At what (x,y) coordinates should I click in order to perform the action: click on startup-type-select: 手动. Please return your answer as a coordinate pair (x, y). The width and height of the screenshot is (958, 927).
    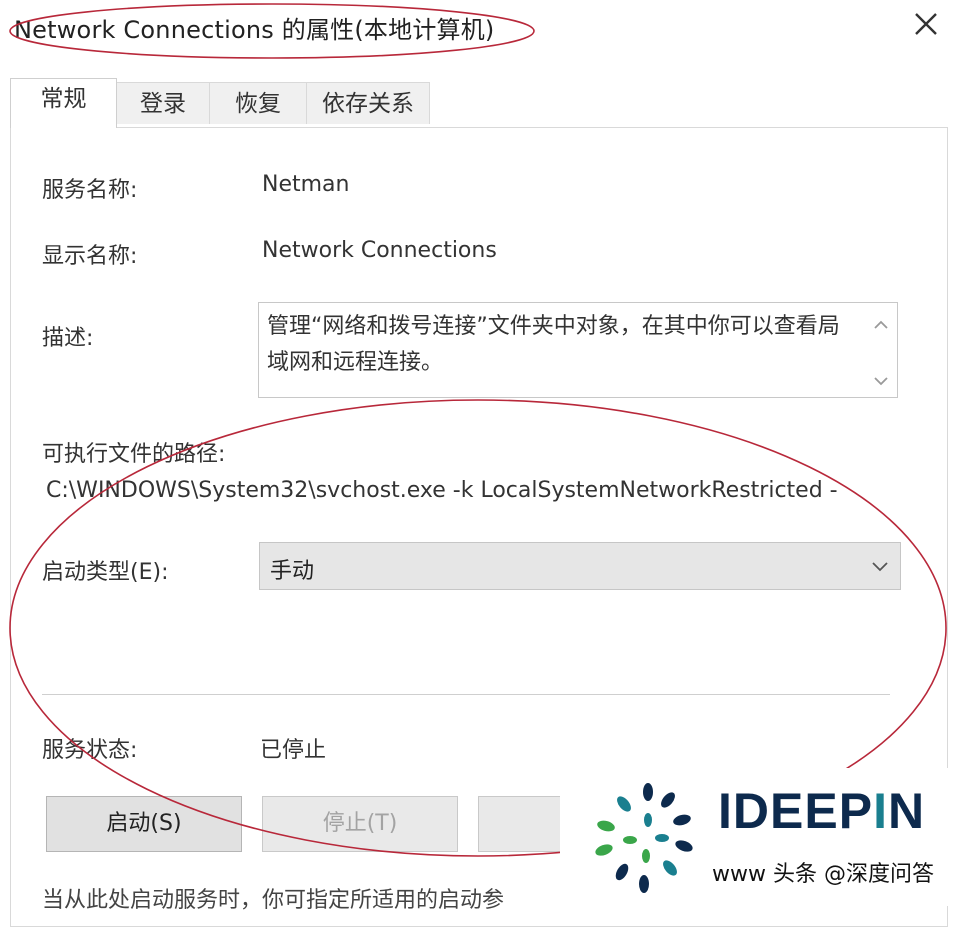
    Looking at the image, I should click on (580, 566).